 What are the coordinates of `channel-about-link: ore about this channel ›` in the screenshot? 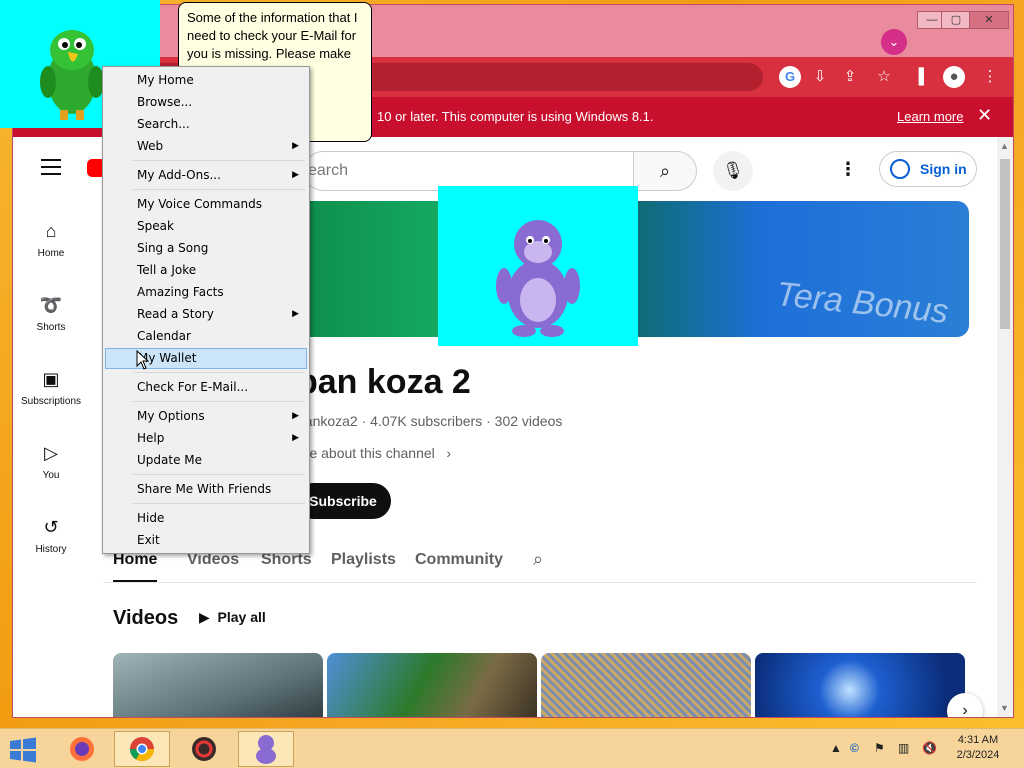 It's located at (374, 453).